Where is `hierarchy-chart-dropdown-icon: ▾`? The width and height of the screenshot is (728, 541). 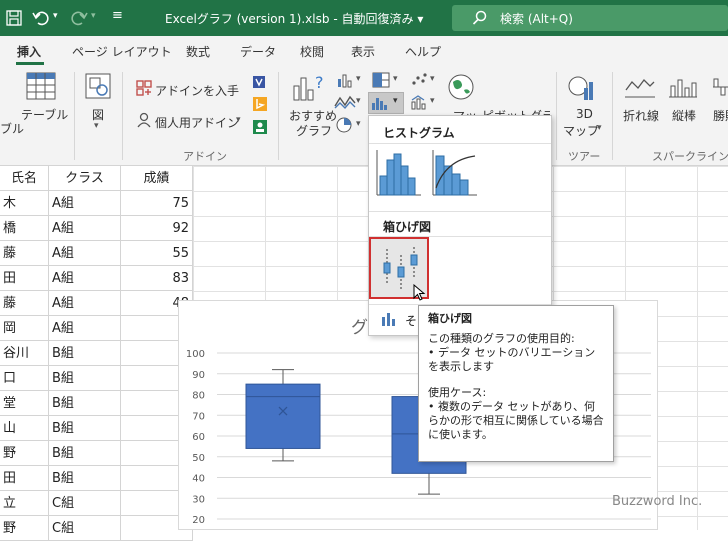 hierarchy-chart-dropdown-icon: ▾ is located at coordinates (395, 79).